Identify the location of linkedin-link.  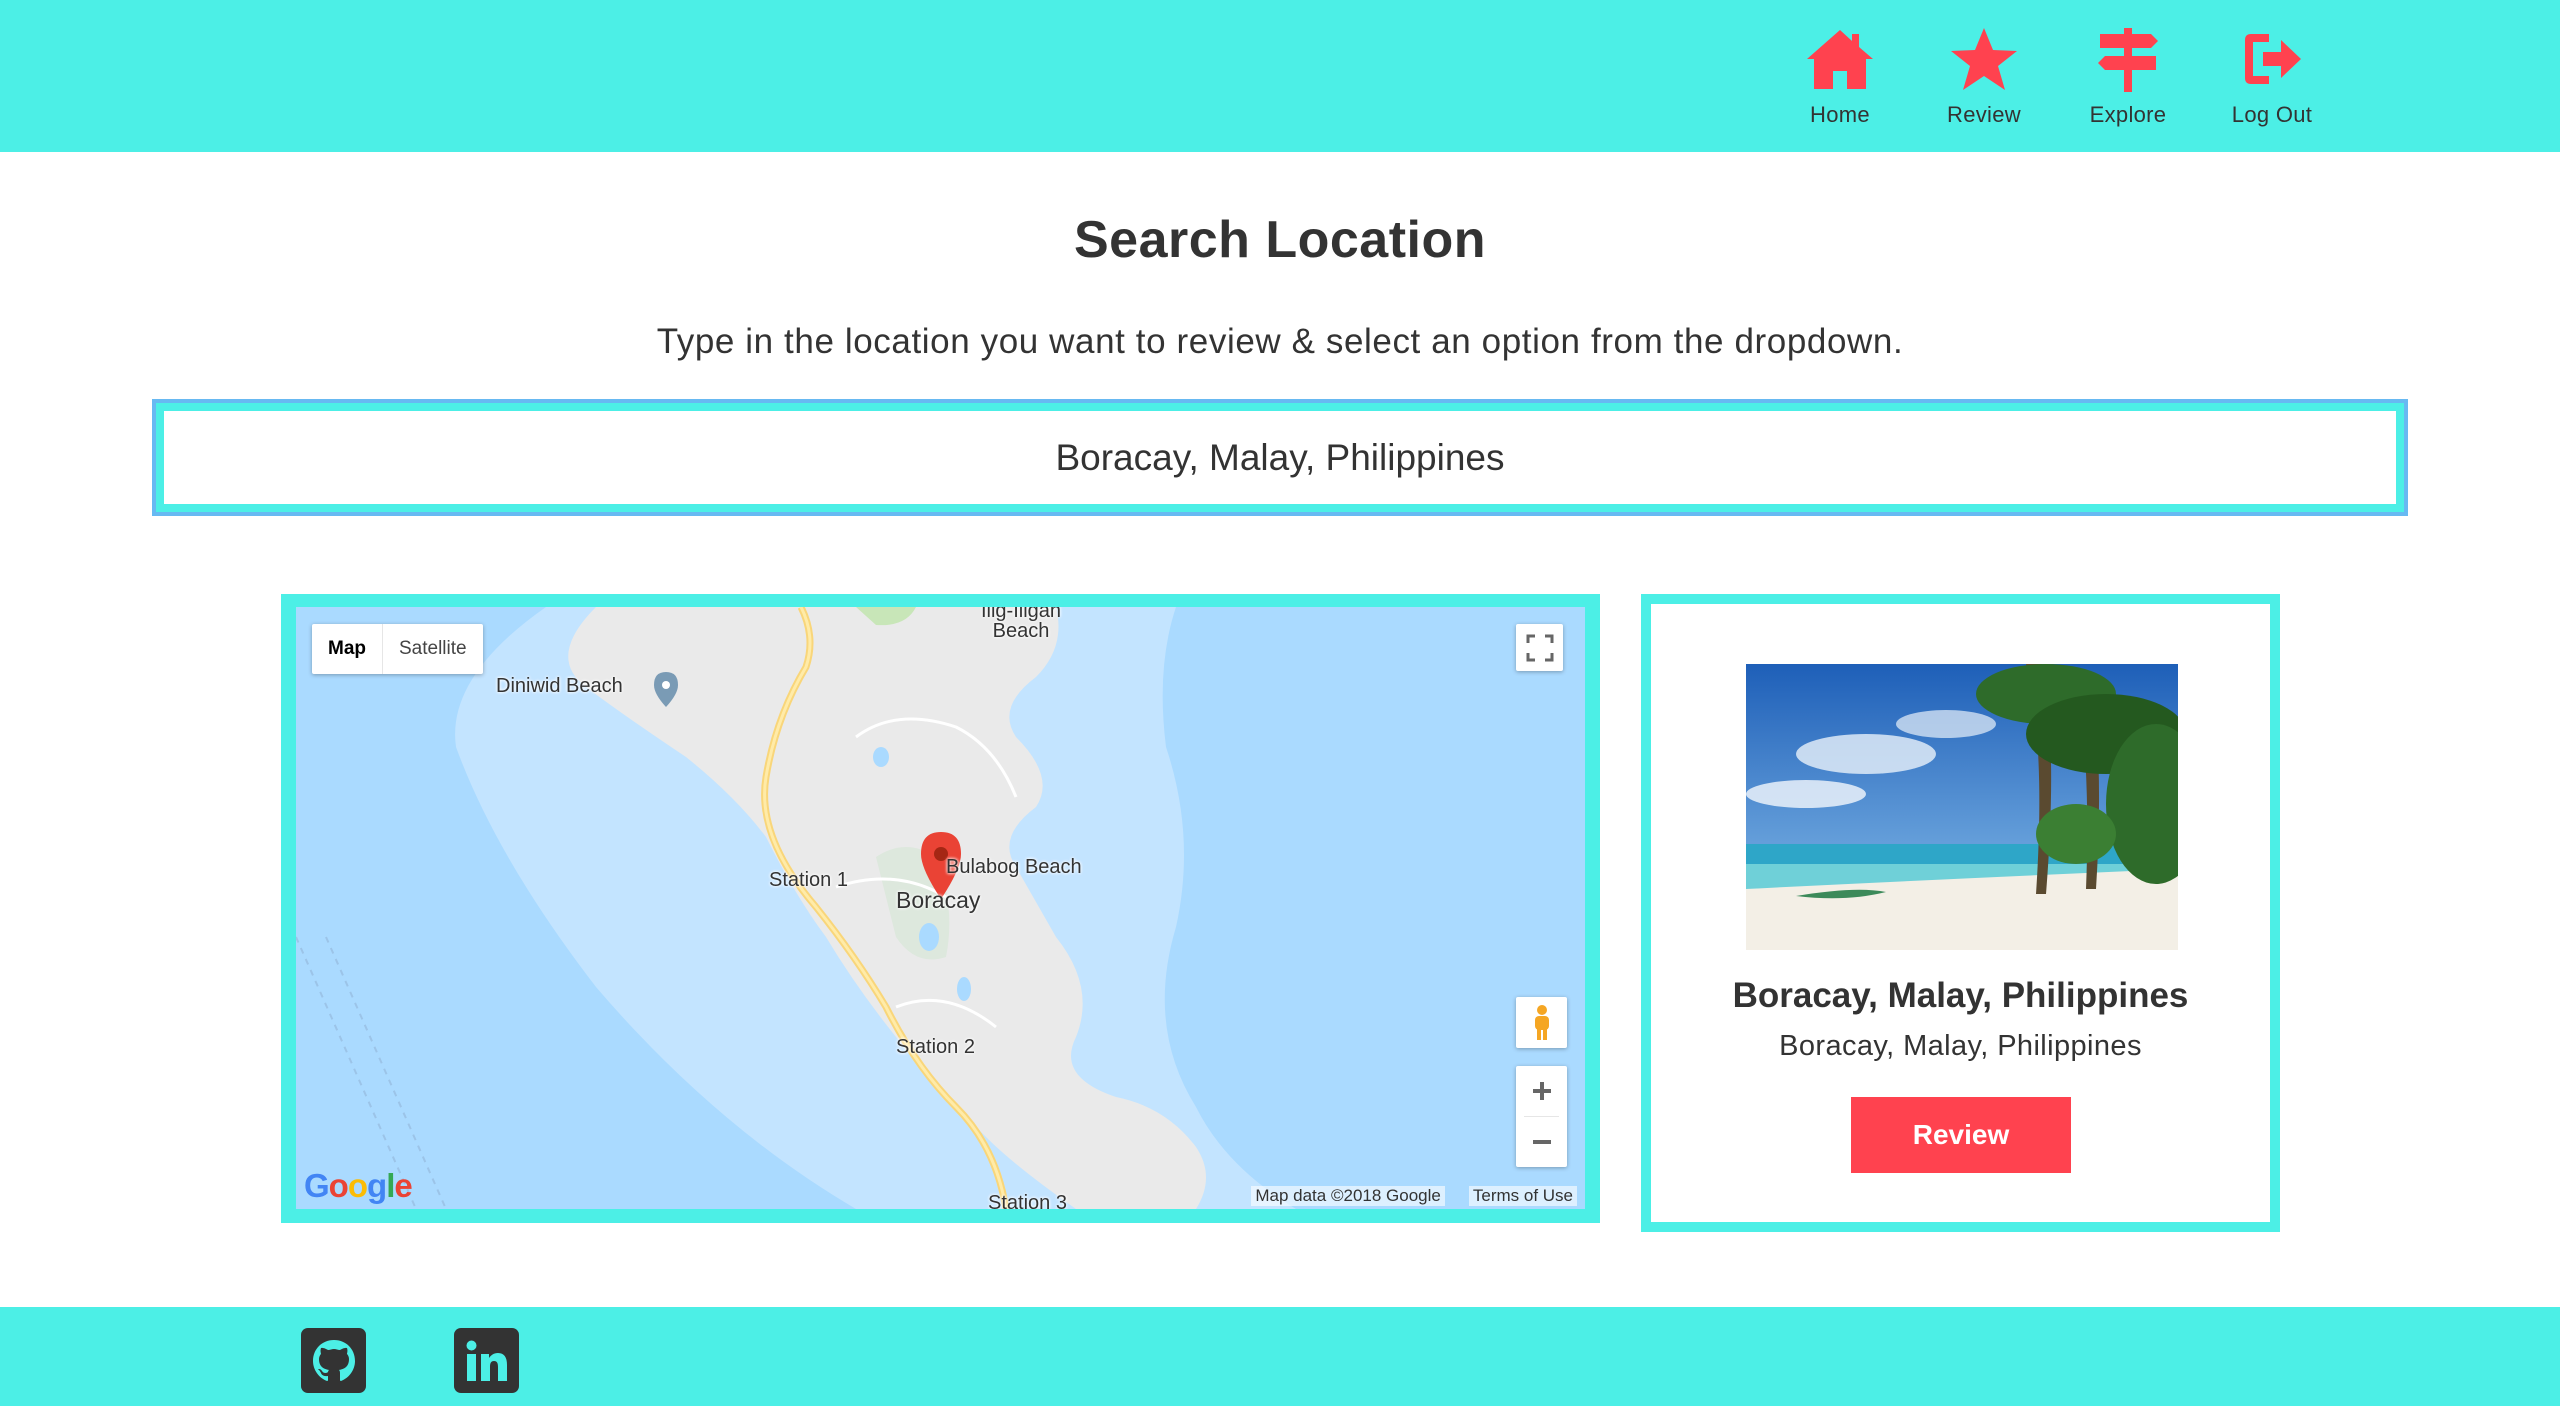
(486, 1360).